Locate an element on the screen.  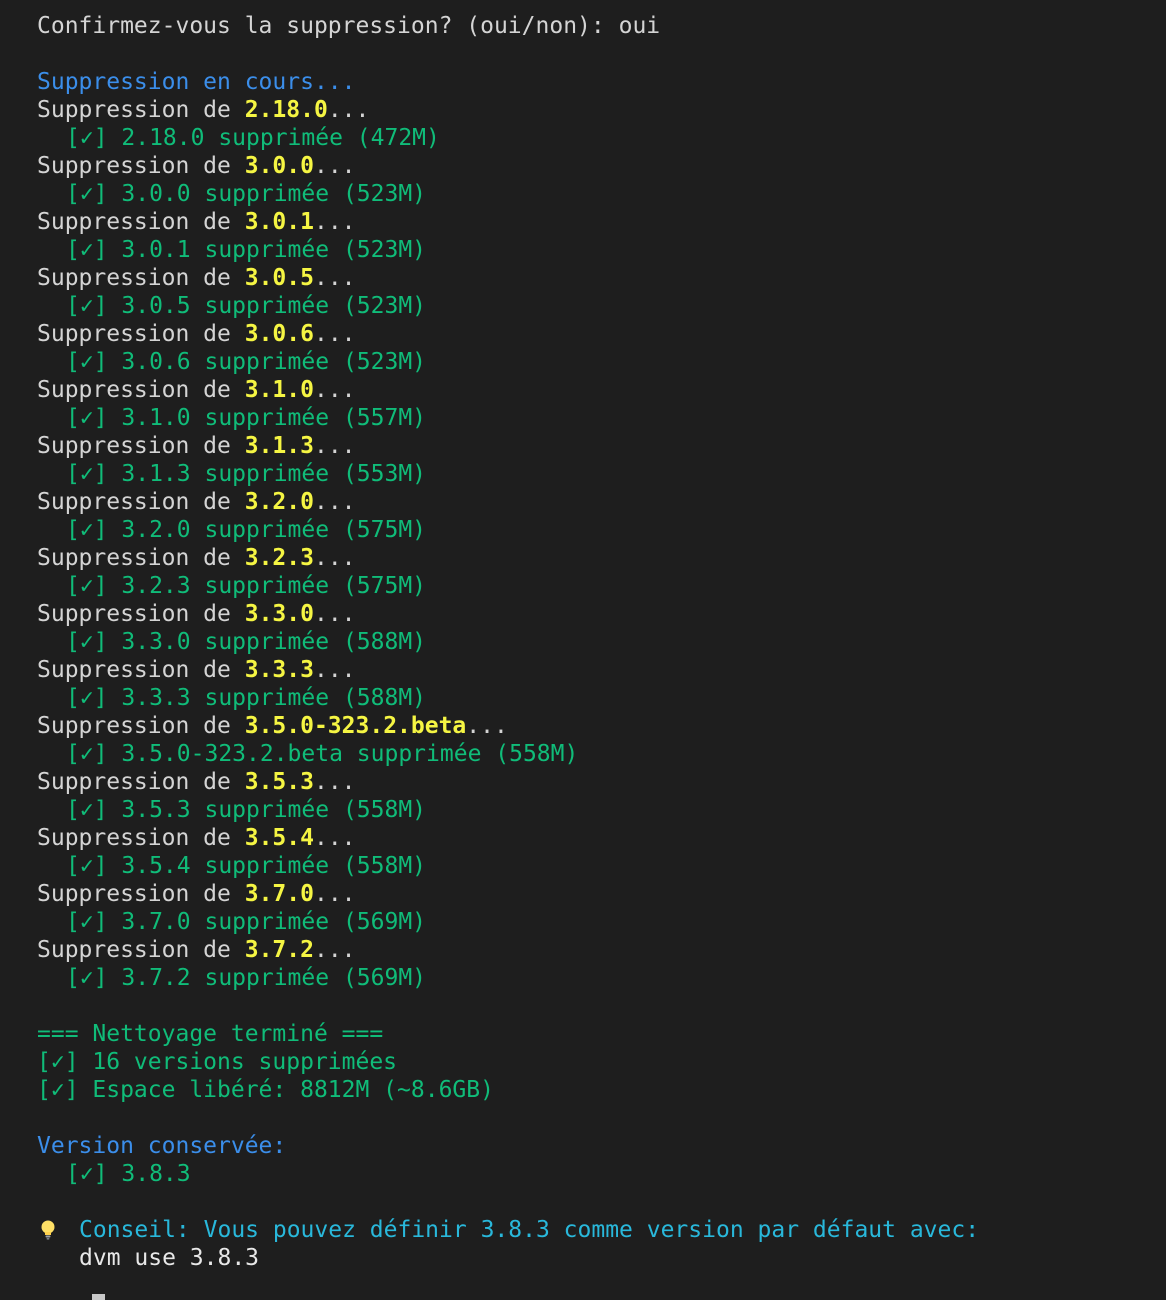
deletion-version: 3.1.0 is located at coordinates (279, 390).